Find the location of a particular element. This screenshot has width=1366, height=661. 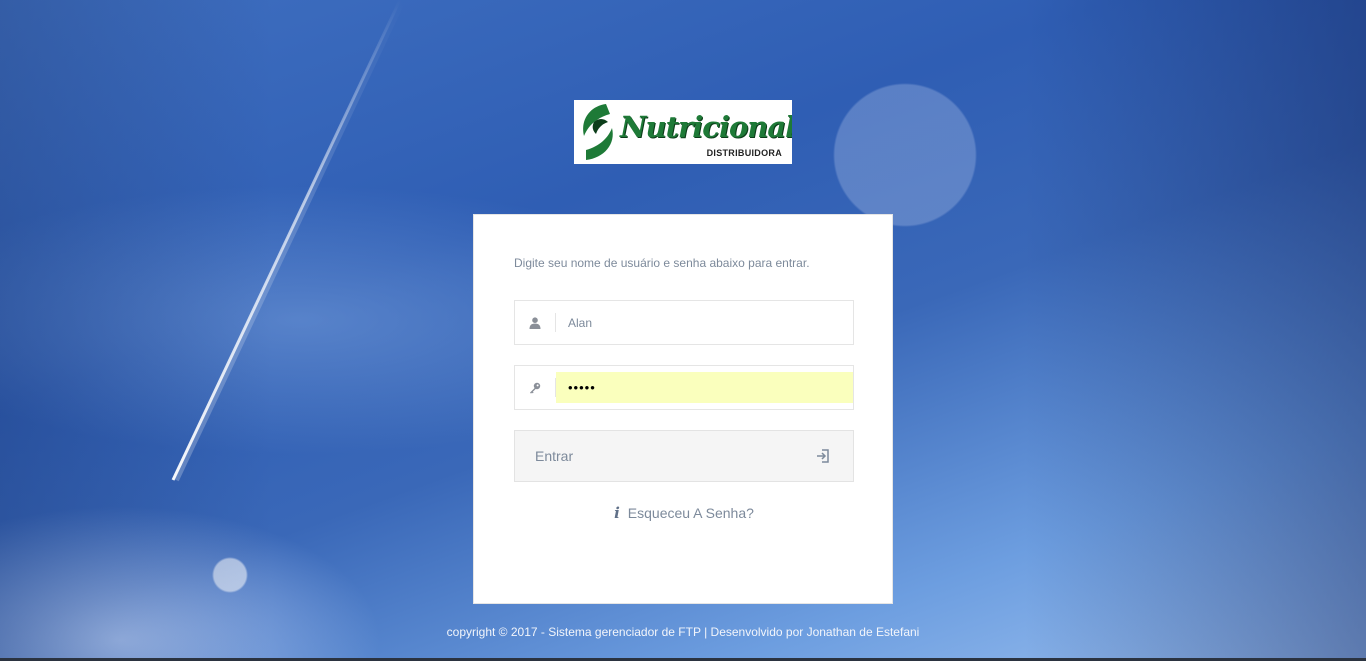

login-button: Entrar is located at coordinates (684, 456).